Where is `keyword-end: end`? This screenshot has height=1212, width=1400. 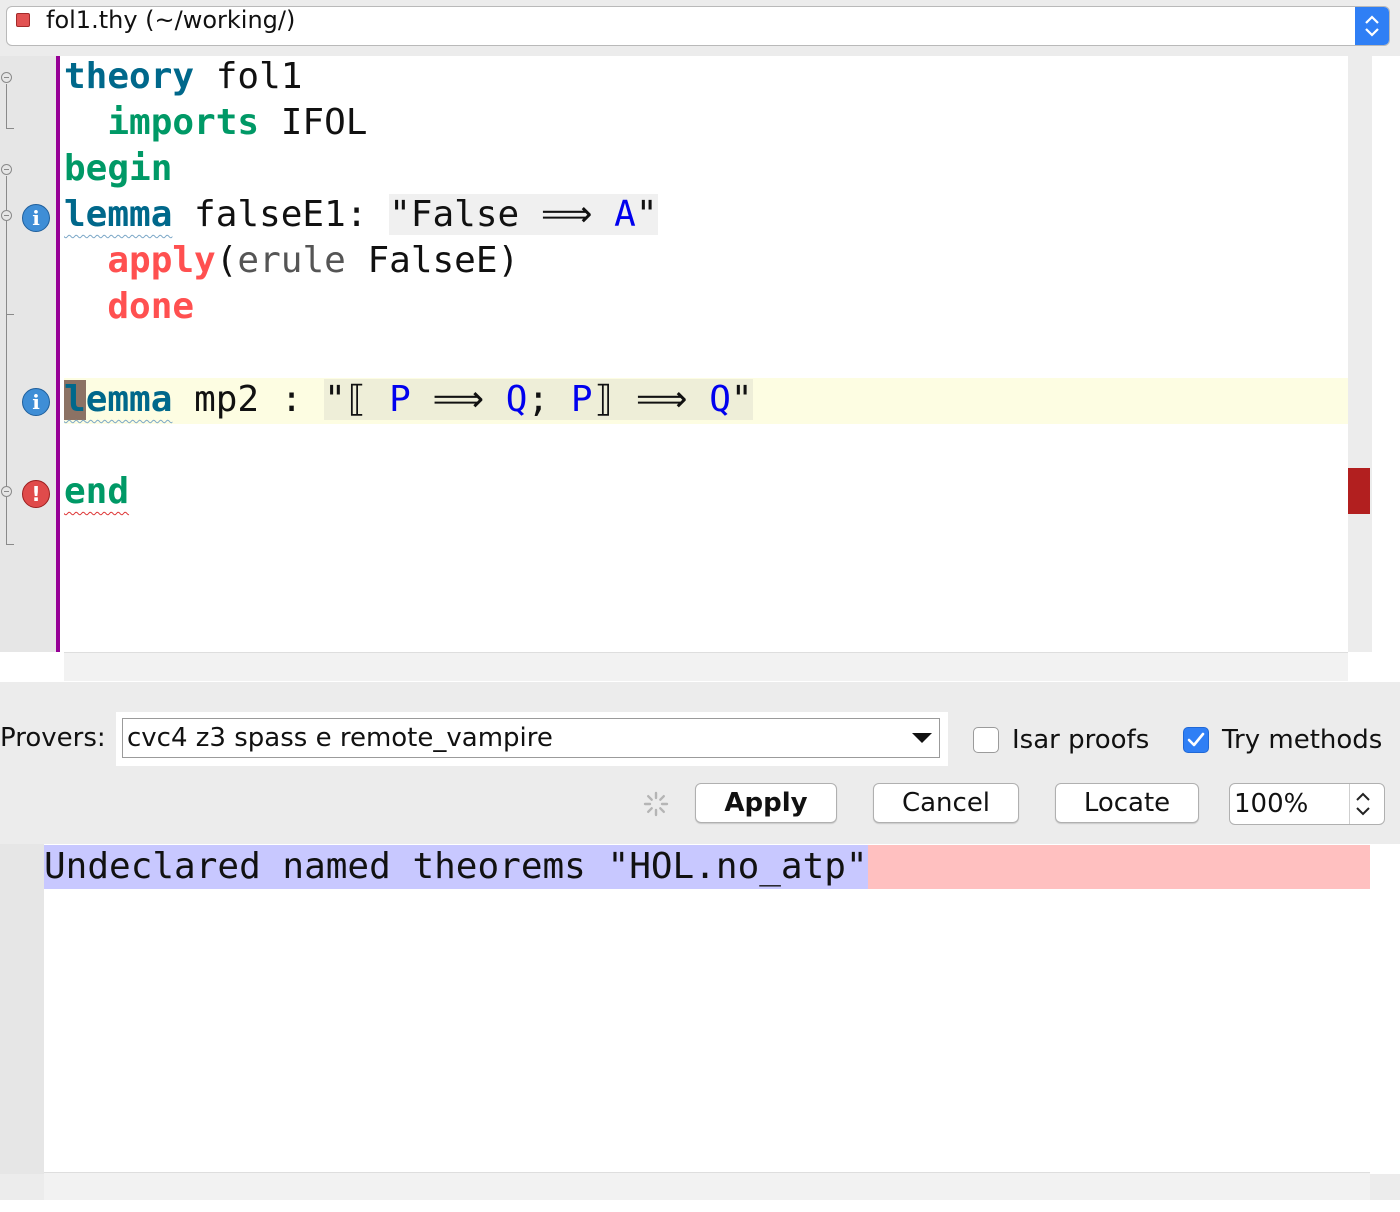 keyword-end: end is located at coordinates (97, 491).